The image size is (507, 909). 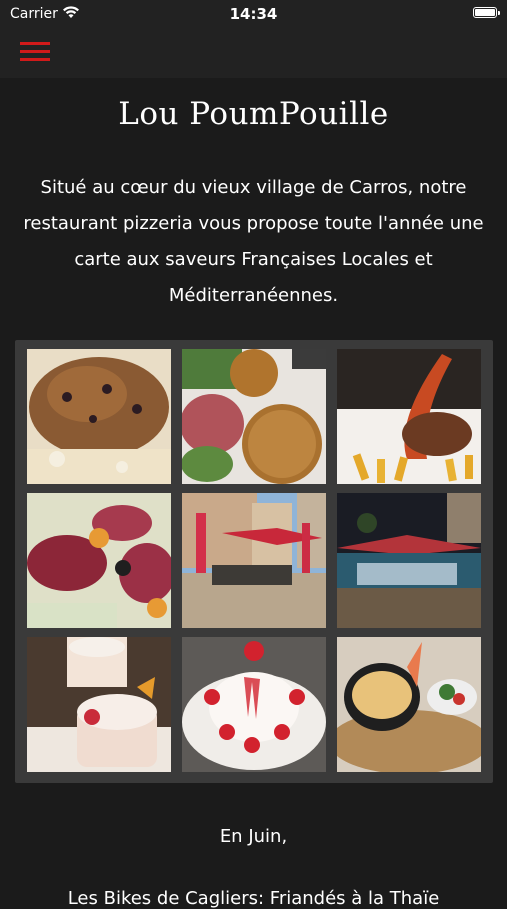 What do you see at coordinates (99, 704) in the screenshot?
I see `gallery-photo-dessert-verrines` at bounding box center [99, 704].